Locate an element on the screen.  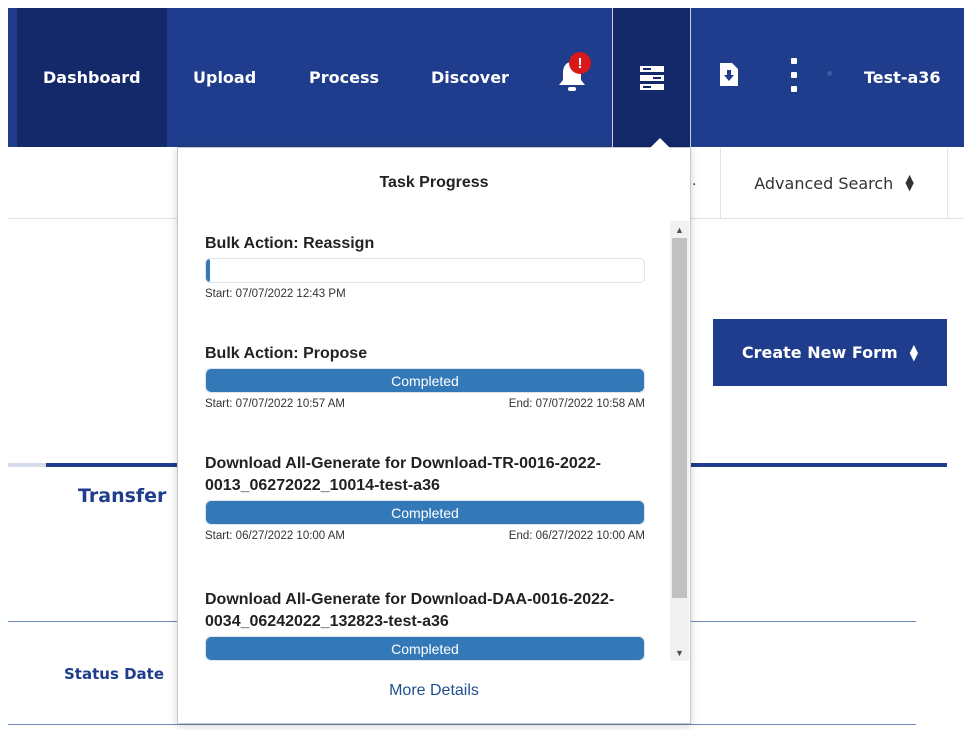
task-end-time: End: 07/07/2022 10:58 AM is located at coordinates (576, 404).